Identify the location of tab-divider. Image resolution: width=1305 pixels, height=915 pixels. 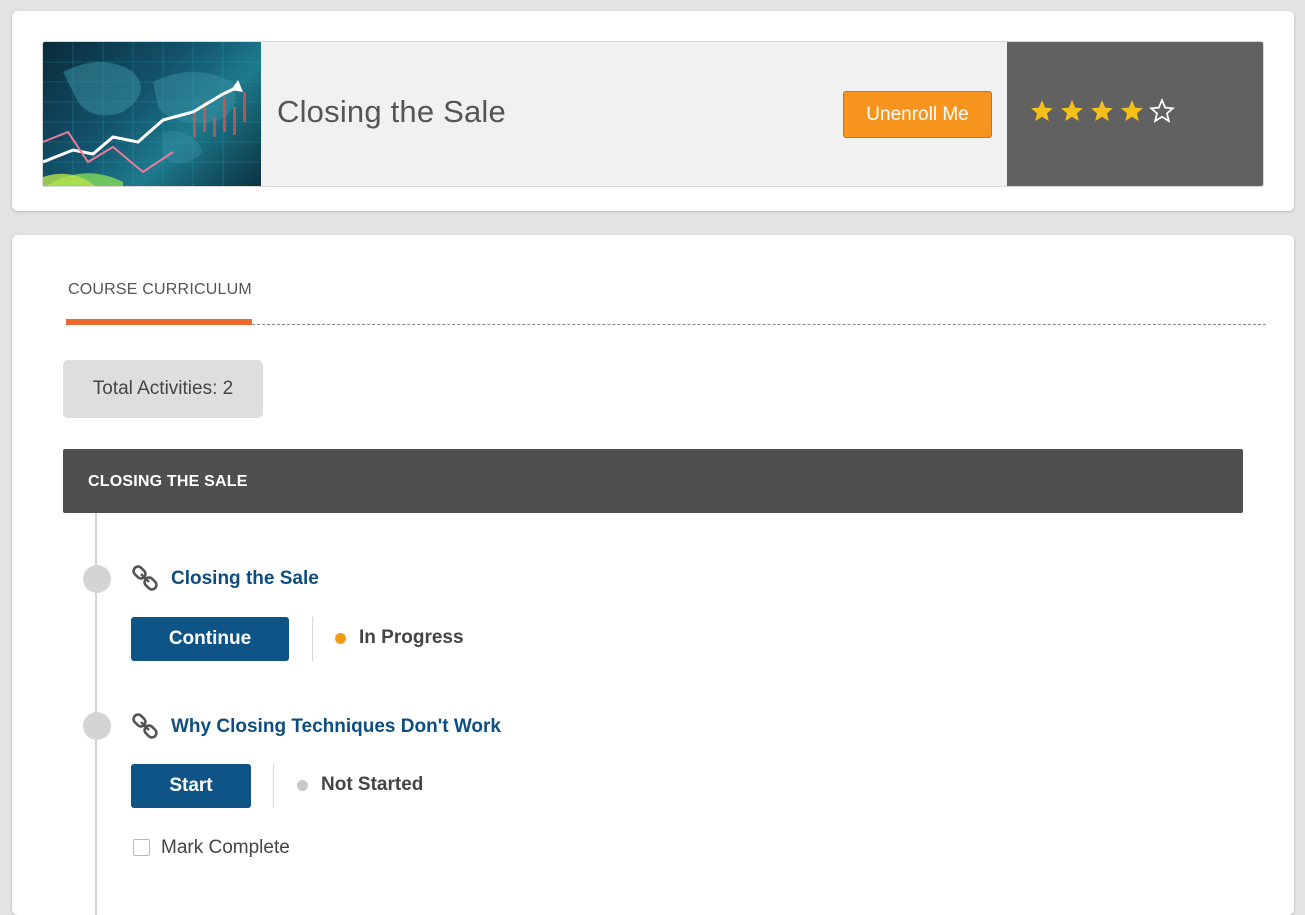
(759, 324).